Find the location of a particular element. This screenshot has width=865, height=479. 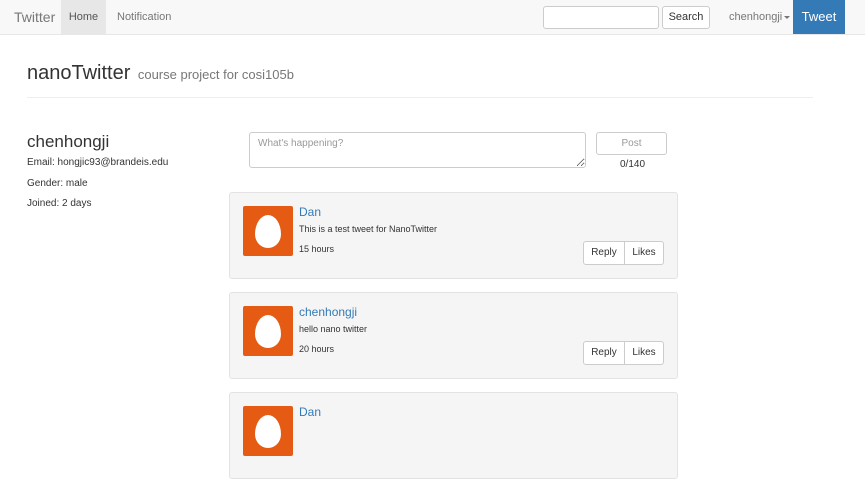

tweet-card: Dan is located at coordinates (453, 435).